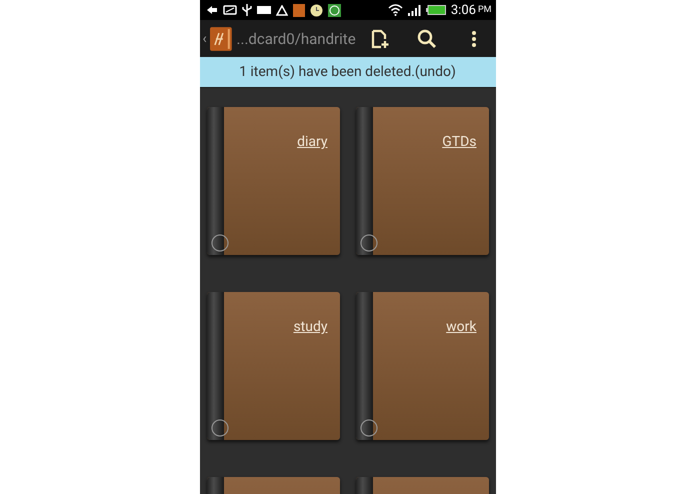 The width and height of the screenshot is (695, 494). I want to click on deleted-message-bar: 1 item(s) have been deleted.(undo), so click(348, 72).